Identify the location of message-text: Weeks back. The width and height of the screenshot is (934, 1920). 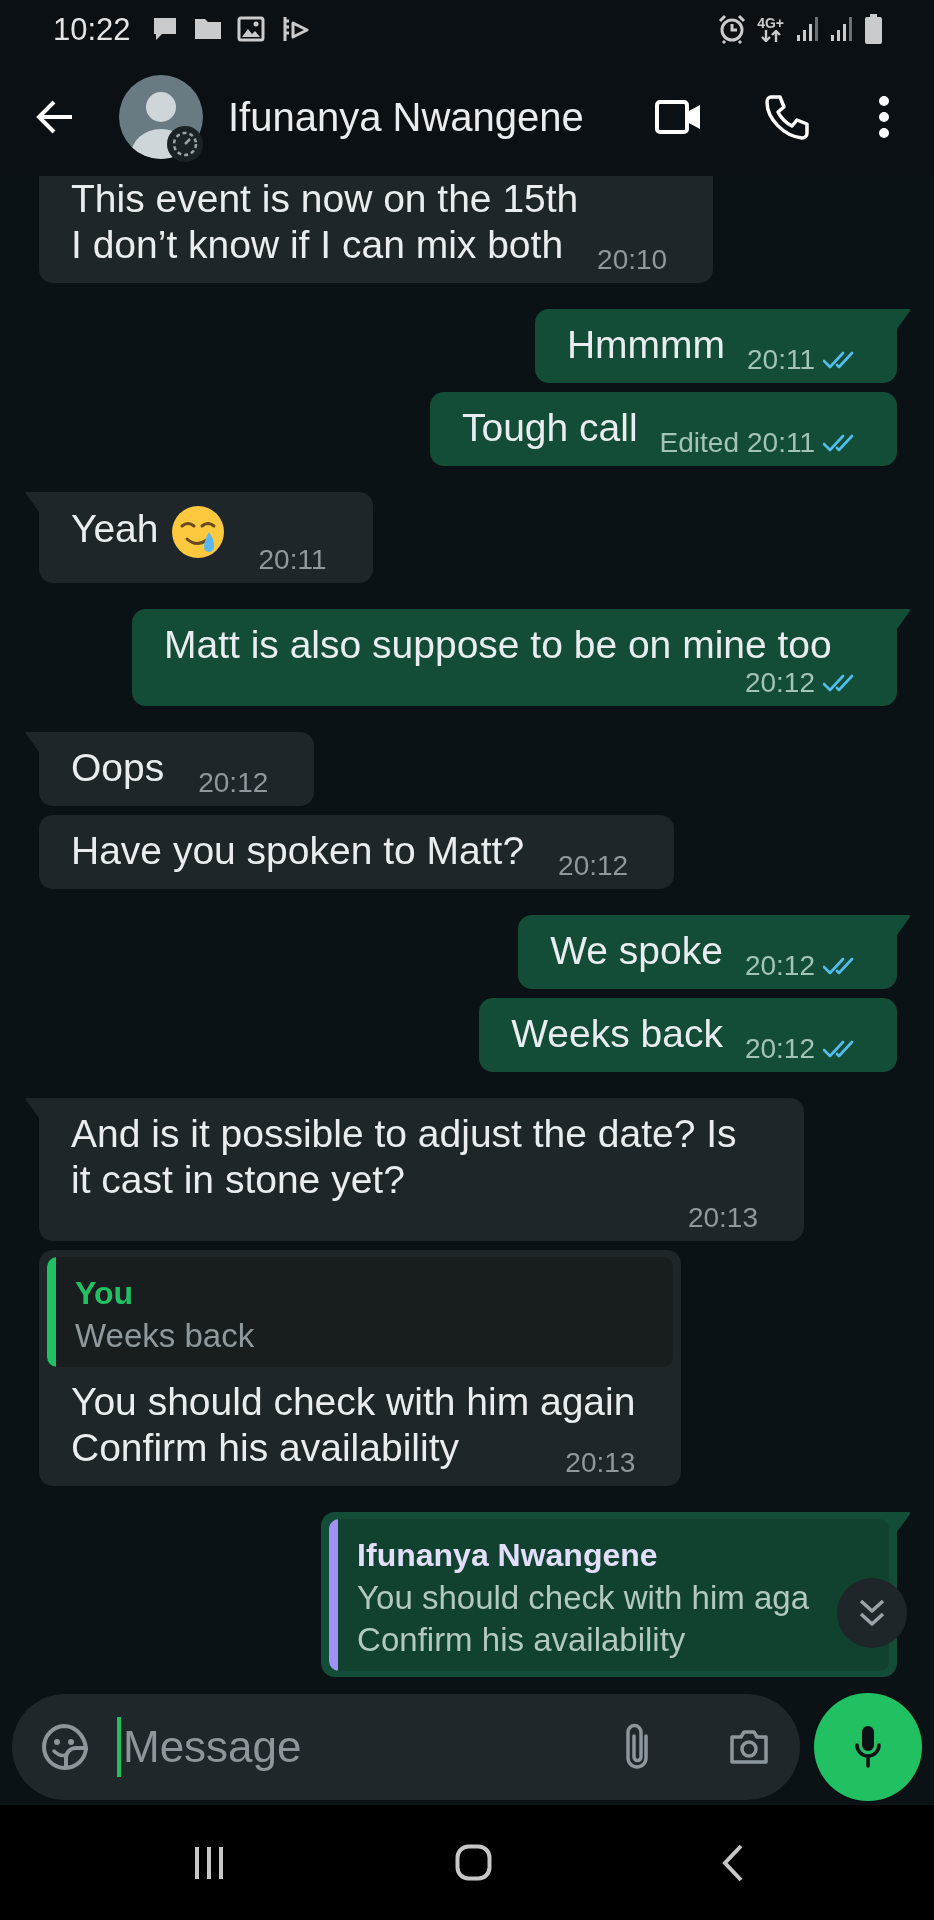
(617, 1033).